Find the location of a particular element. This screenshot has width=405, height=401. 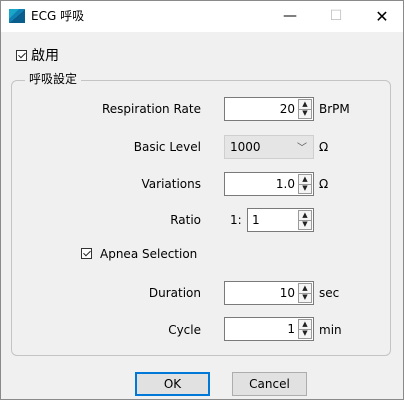

respiration-rate-arrows: ▲ ▼ is located at coordinates (305, 109).